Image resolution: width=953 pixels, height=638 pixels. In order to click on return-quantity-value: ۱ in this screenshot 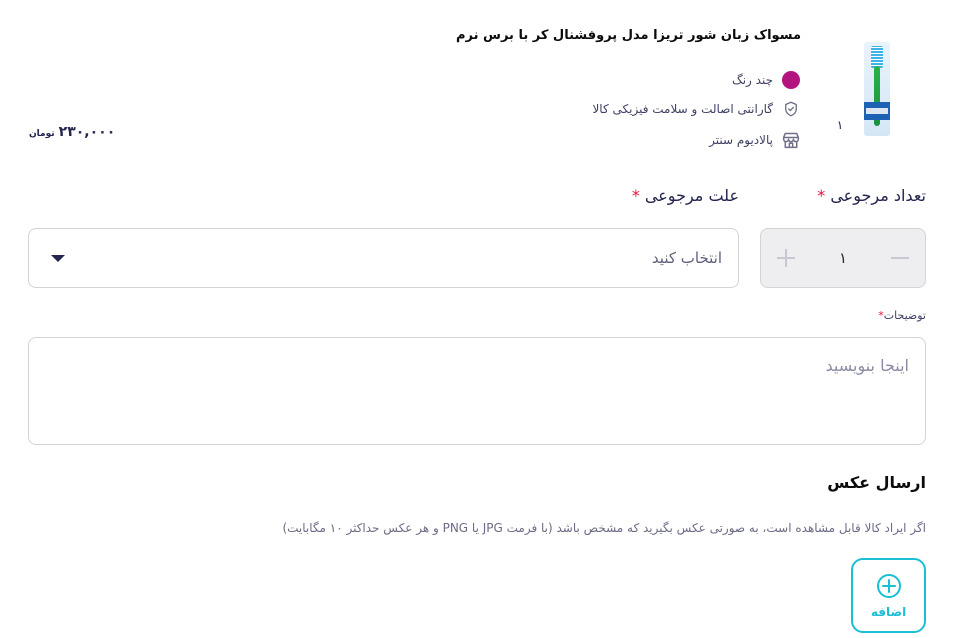, I will do `click(843, 258)`.